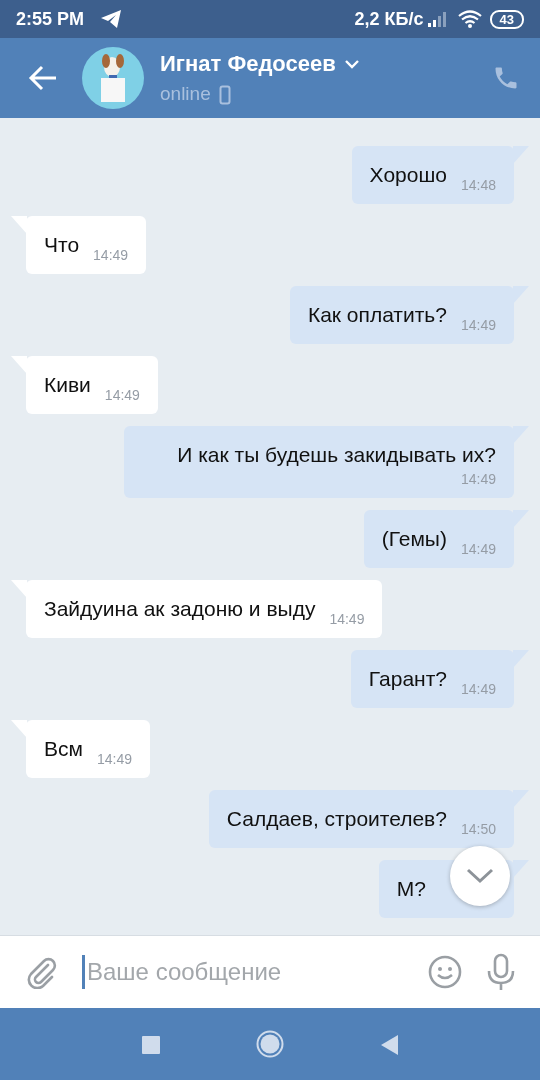 This screenshot has width=540, height=1080. What do you see at coordinates (408, 175) in the screenshot?
I see `message-text: Хорошо` at bounding box center [408, 175].